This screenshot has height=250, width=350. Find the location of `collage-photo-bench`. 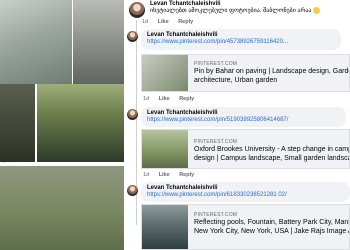

collage-photo-bench is located at coordinates (98, 42).